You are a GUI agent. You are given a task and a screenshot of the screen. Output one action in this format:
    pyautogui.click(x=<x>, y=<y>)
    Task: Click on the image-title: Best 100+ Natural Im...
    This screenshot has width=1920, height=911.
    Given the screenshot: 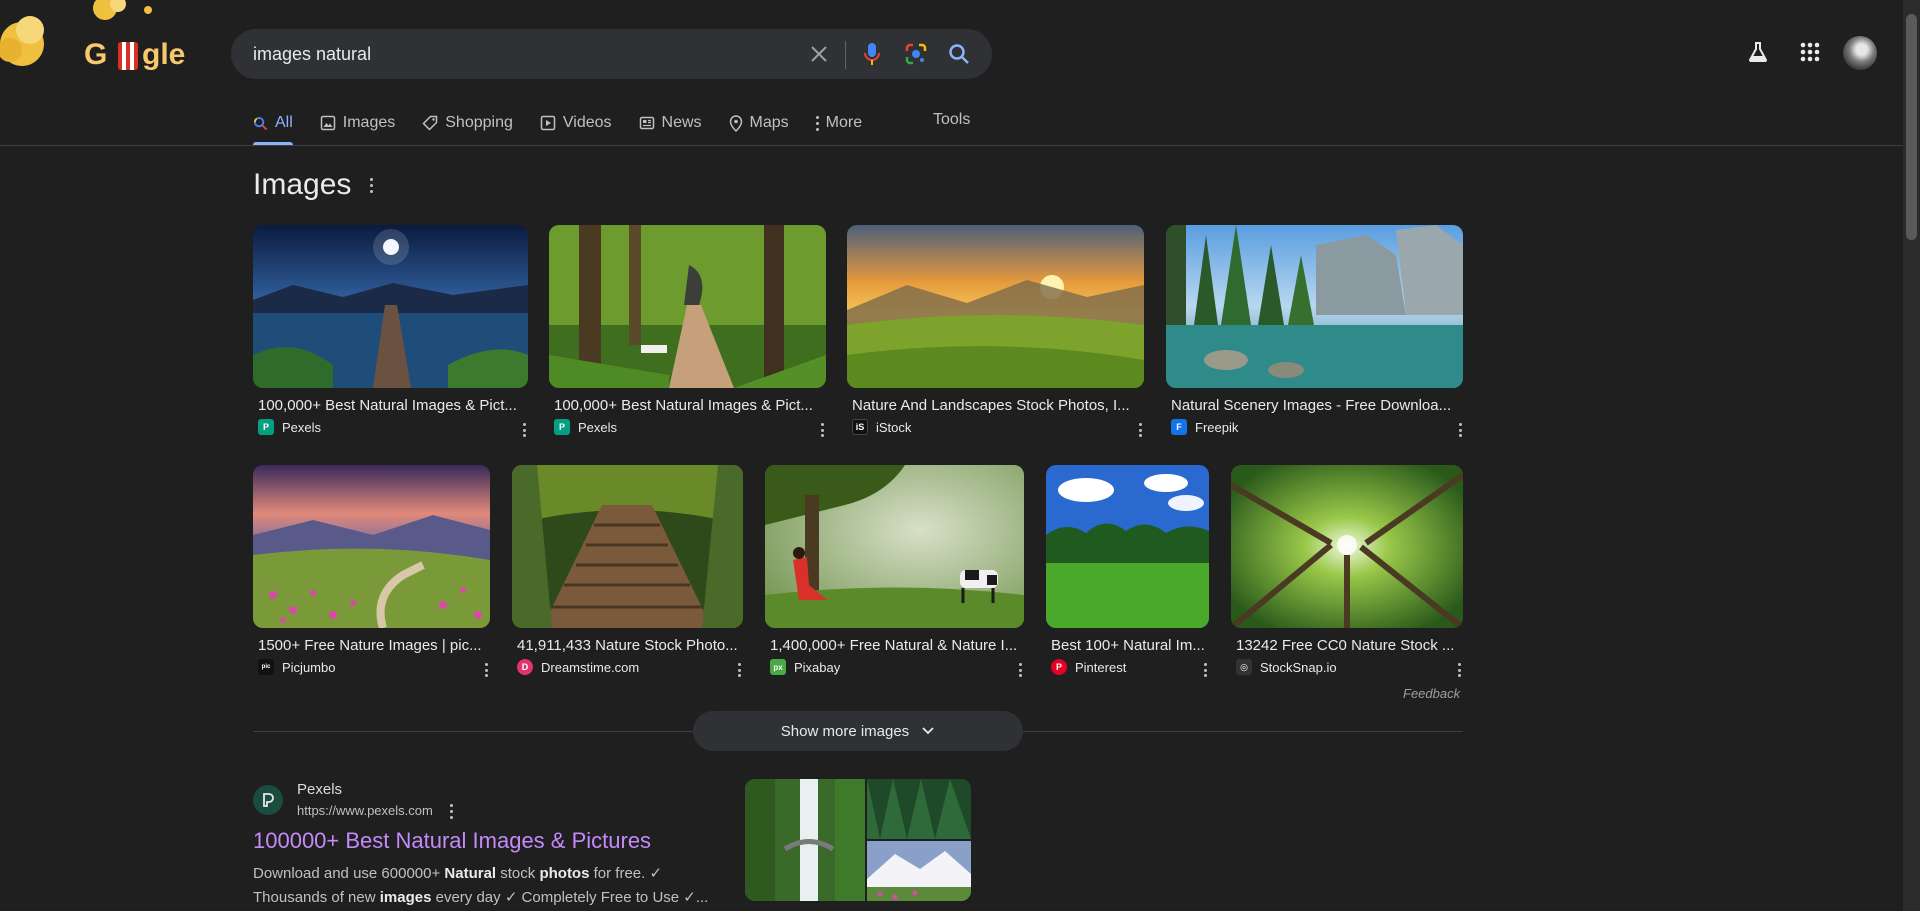 What is the action you would take?
    pyautogui.click(x=1128, y=645)
    